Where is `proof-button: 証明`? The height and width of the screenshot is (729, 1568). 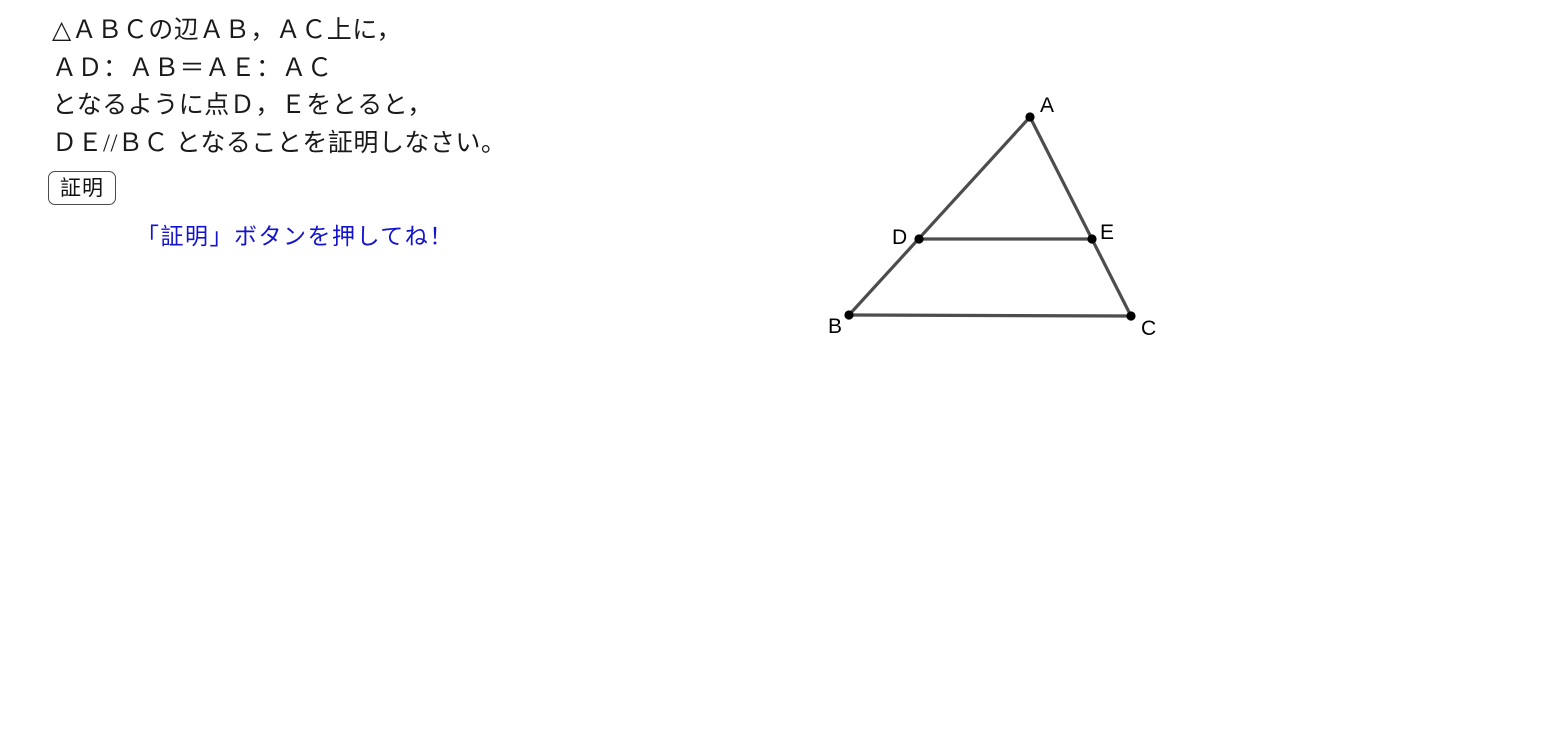
proof-button: 証明 is located at coordinates (82, 188).